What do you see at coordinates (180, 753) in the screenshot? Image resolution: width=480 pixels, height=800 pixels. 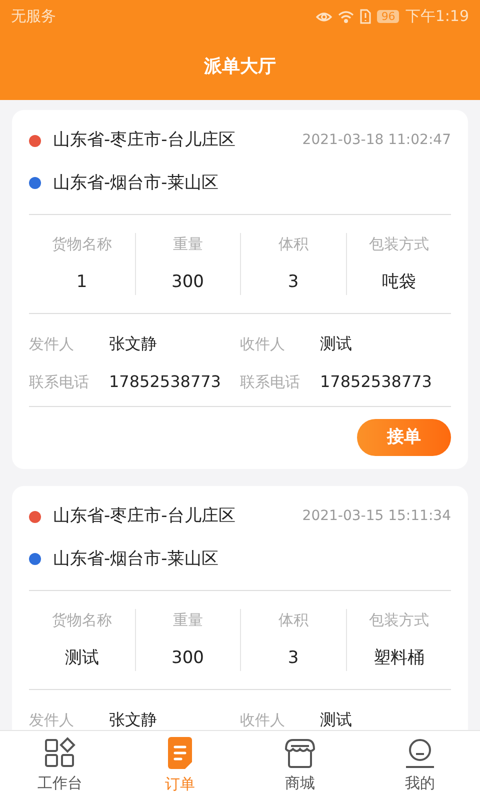 I see `document-icon` at bounding box center [180, 753].